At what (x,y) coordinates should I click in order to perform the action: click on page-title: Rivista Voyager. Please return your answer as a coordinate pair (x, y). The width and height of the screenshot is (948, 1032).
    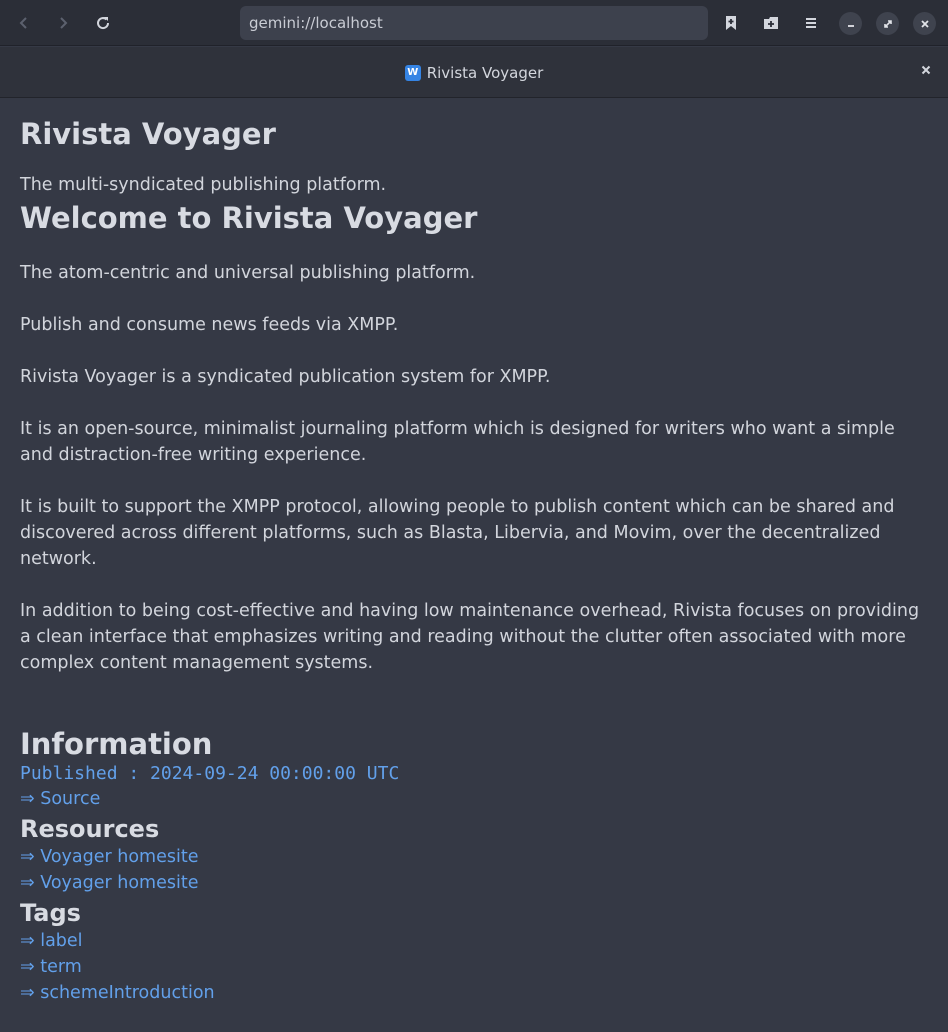
    Looking at the image, I should click on (148, 134).